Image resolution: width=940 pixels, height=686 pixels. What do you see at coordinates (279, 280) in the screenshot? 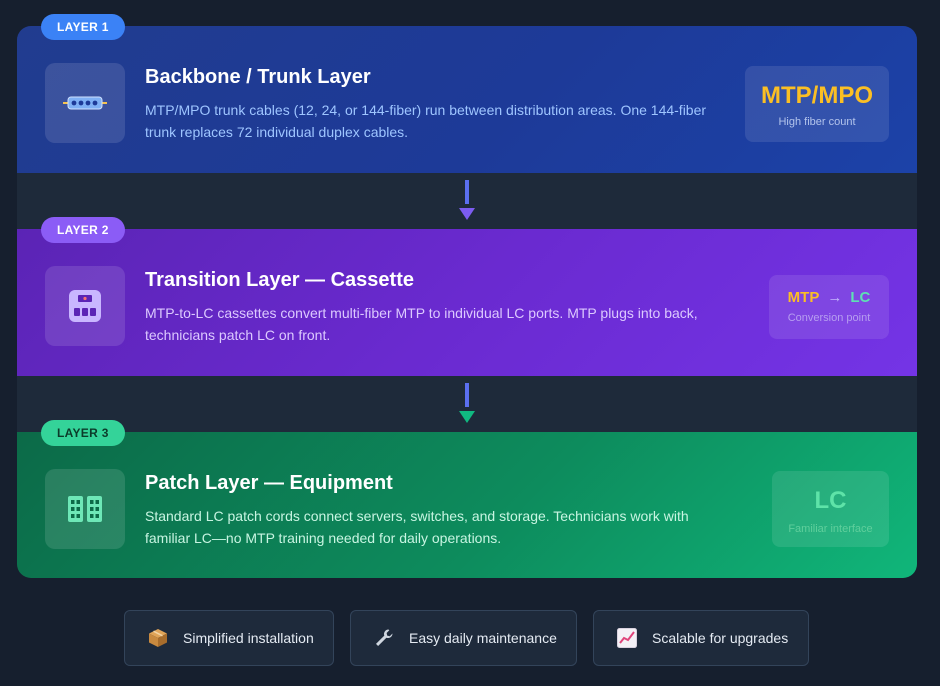
I see `layer-2-title: Transition Layer — Cassette` at bounding box center [279, 280].